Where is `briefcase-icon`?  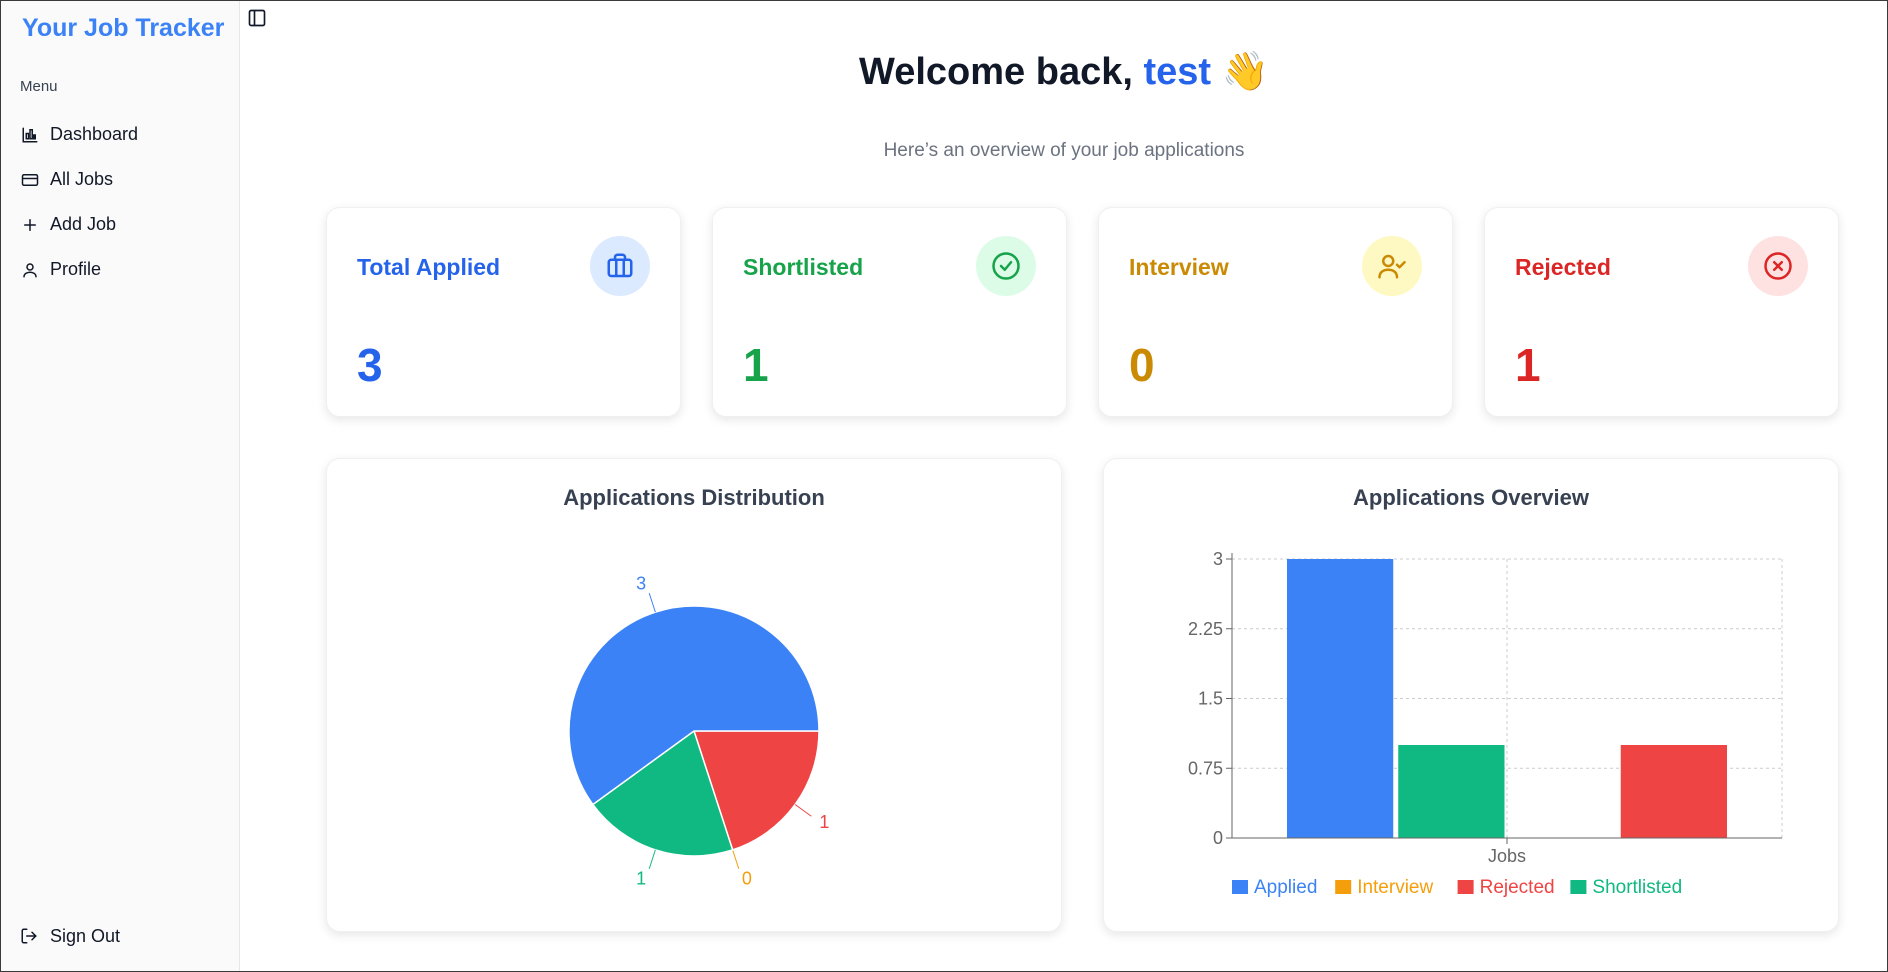
briefcase-icon is located at coordinates (620, 266).